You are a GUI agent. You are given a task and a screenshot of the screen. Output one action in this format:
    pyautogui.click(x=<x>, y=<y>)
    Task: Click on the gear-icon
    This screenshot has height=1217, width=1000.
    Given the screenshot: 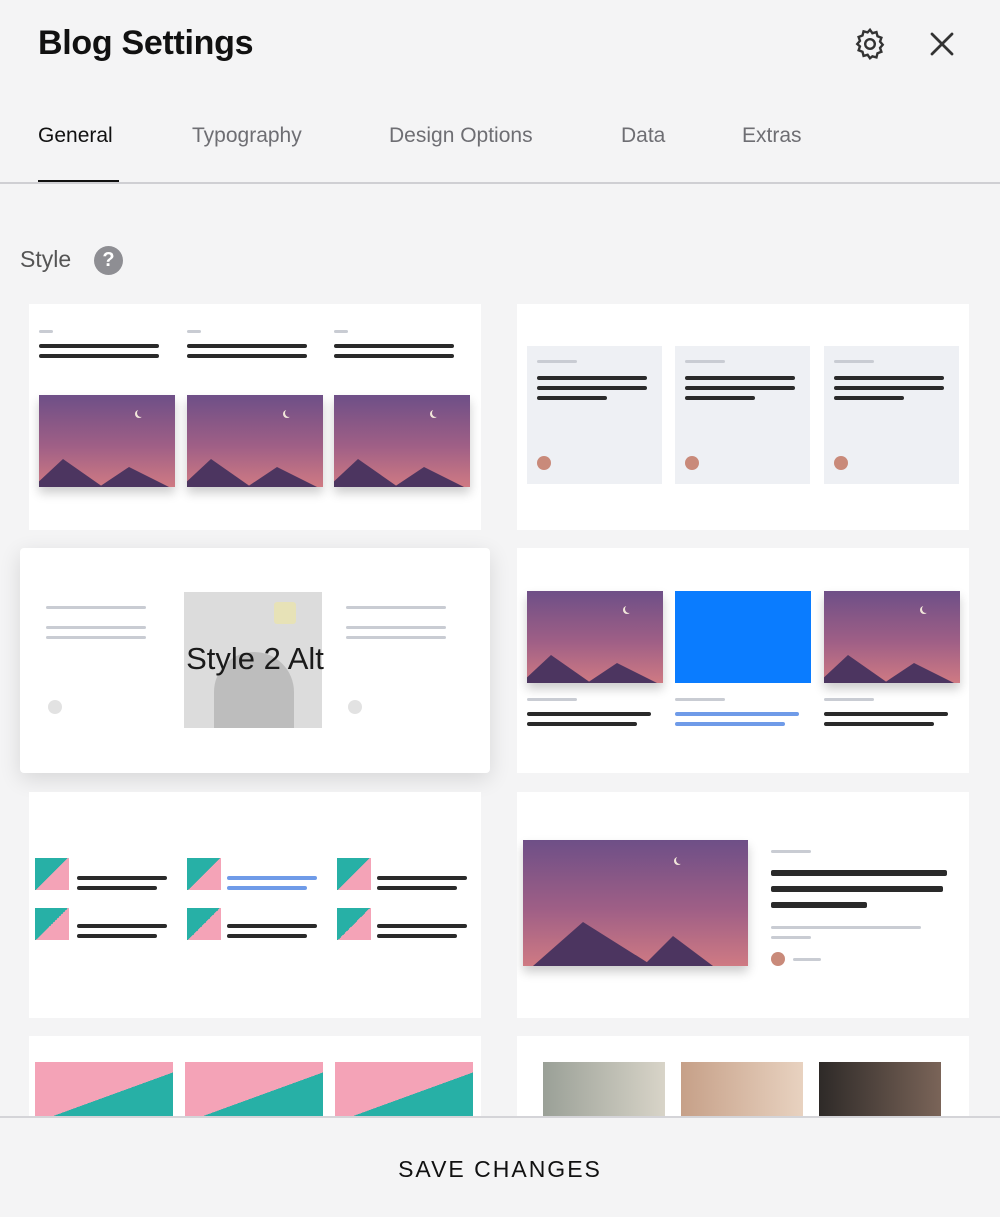 What is the action you would take?
    pyautogui.click(x=870, y=44)
    